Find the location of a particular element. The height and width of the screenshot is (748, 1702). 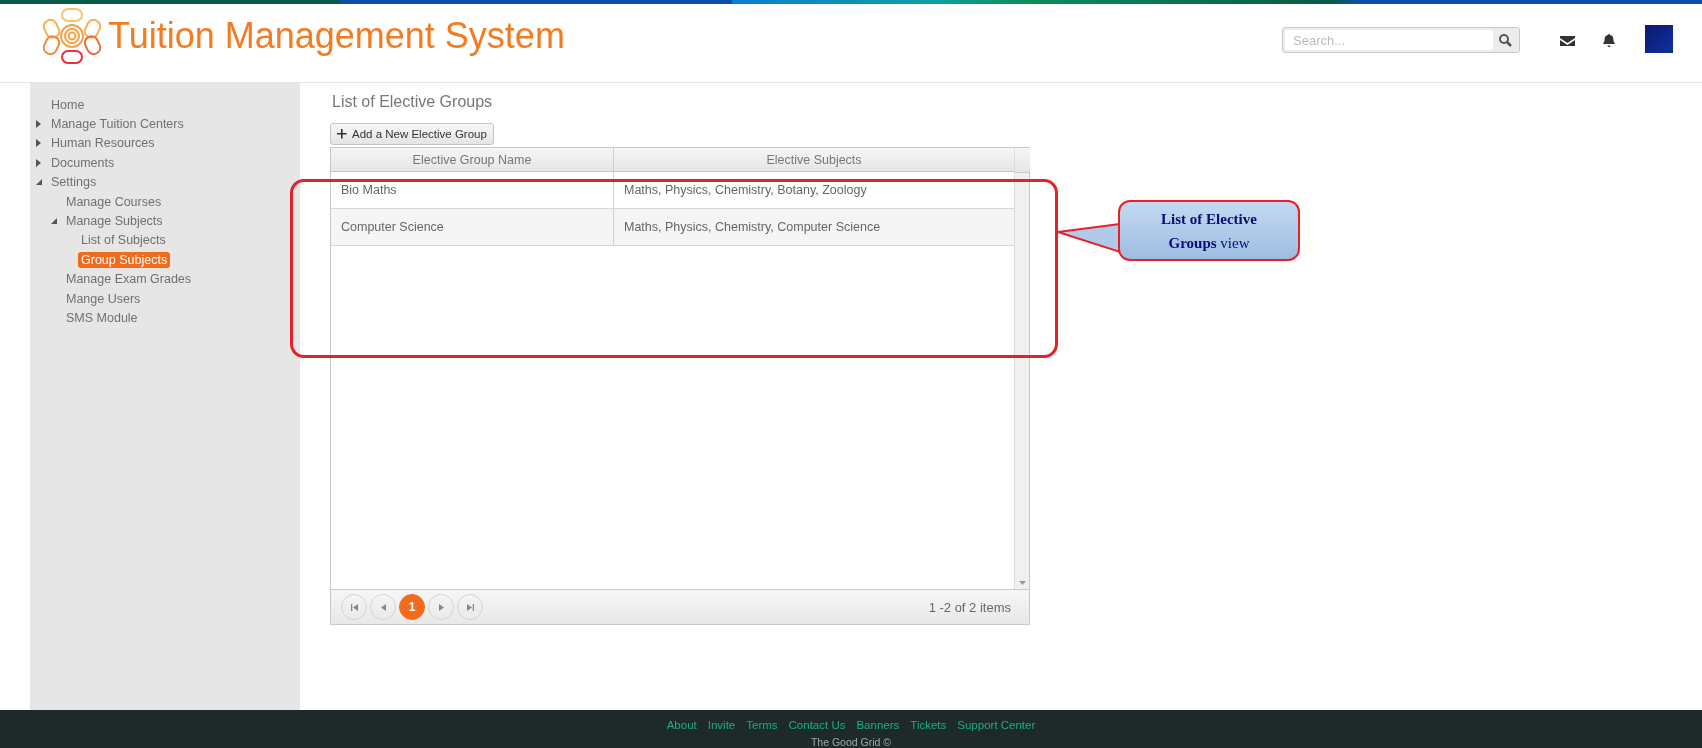

sidebar-item: Home is located at coordinates (68, 104).